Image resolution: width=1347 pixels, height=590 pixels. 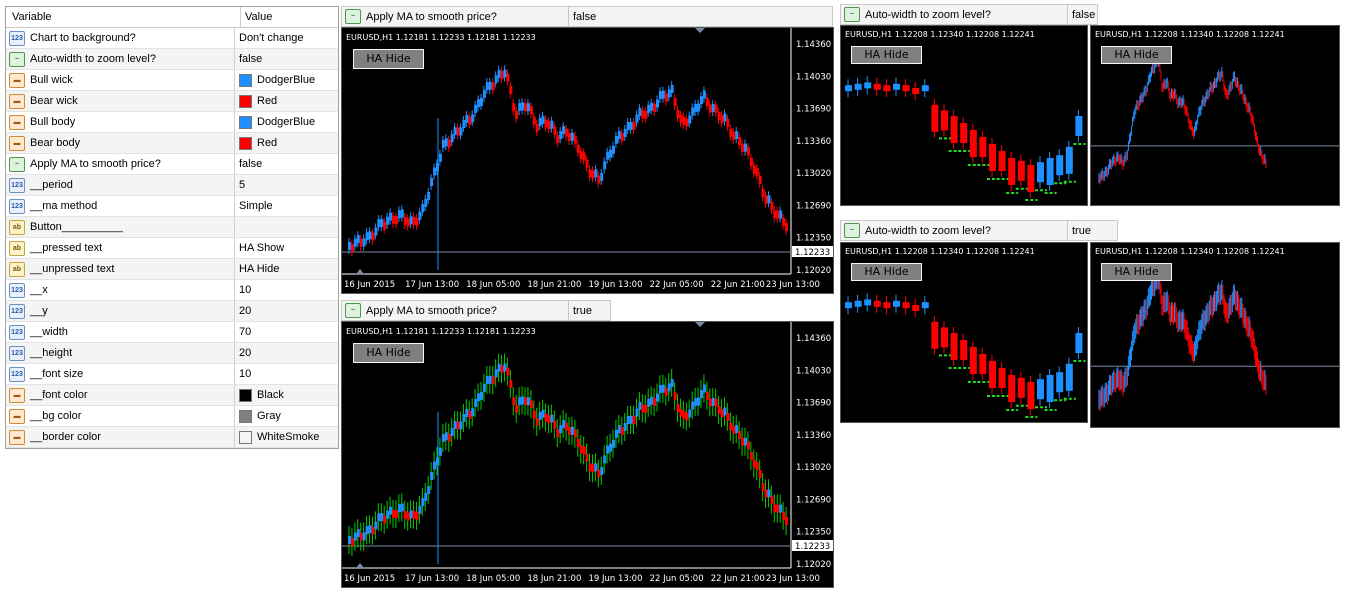 What do you see at coordinates (123, 17) in the screenshot?
I see `variable-column-header: Variable` at bounding box center [123, 17].